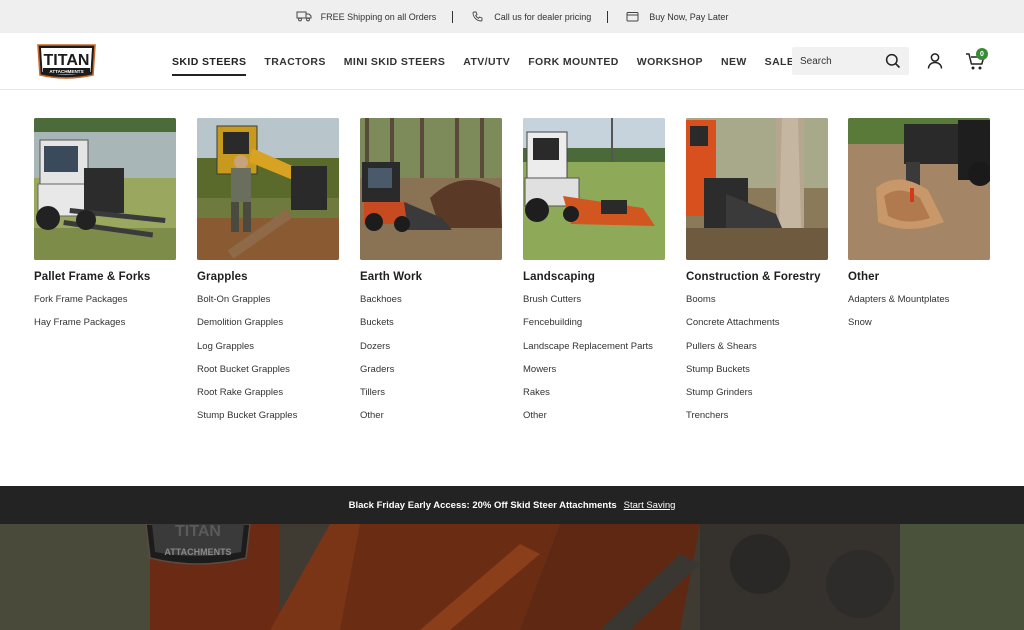  I want to click on nav-atv-utv: ATV/UTV, so click(486, 62).